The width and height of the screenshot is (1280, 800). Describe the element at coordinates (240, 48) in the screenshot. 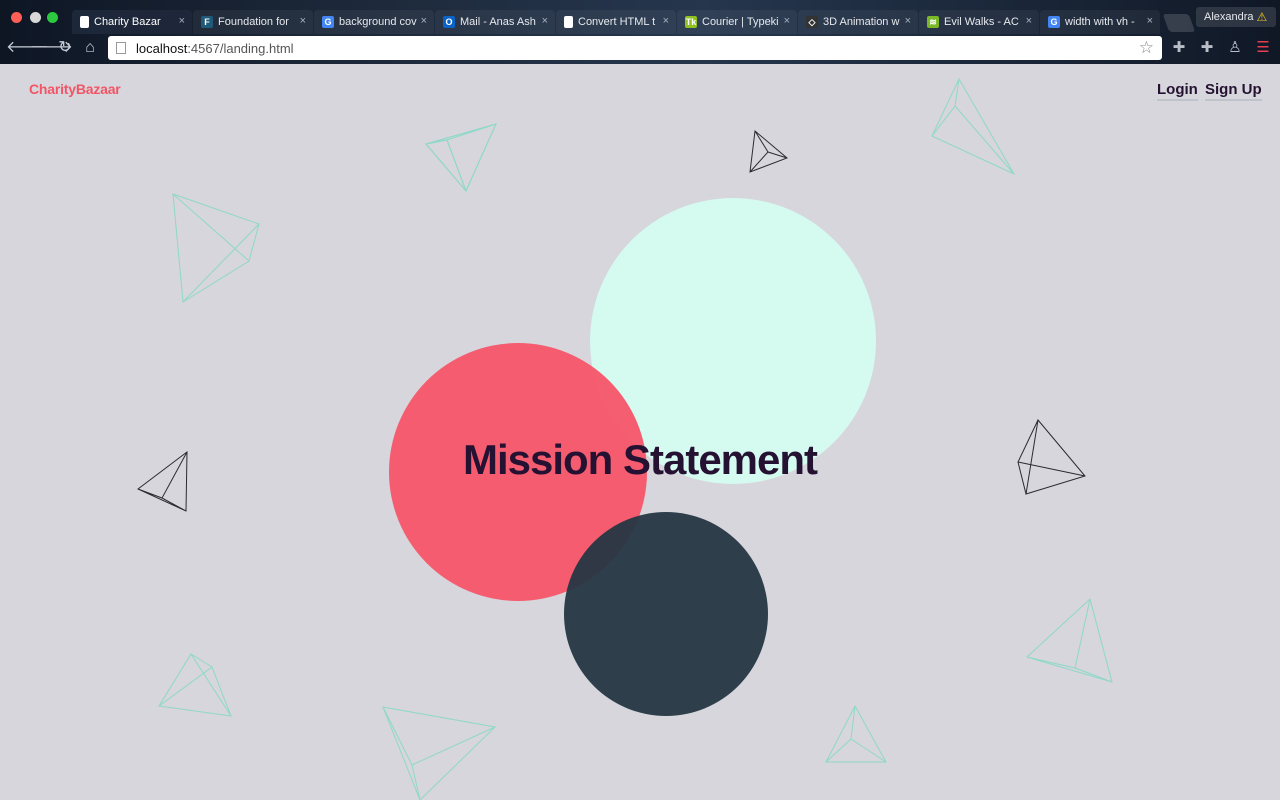

I see `url-path: :4567/landing.html` at that location.